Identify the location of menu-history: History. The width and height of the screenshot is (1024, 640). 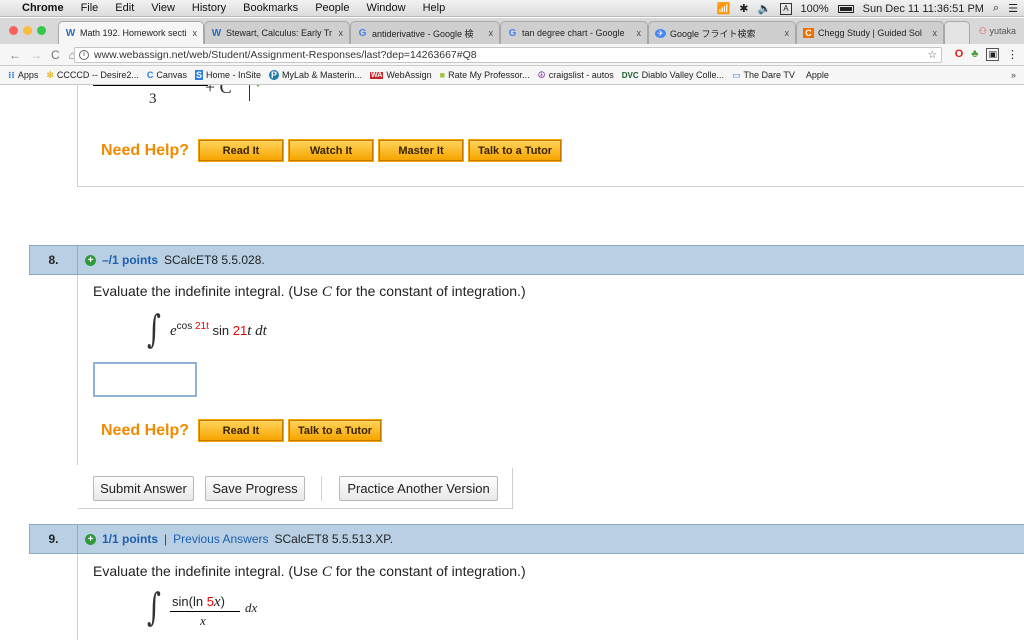
(209, 8).